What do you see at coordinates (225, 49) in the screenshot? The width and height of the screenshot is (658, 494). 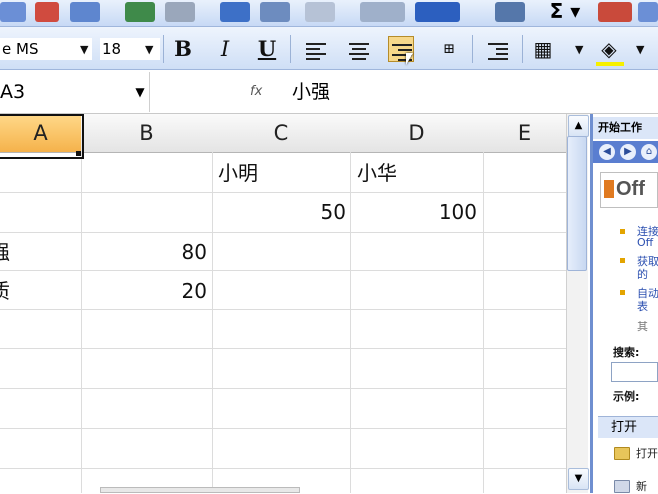 I see `italic-button: I` at bounding box center [225, 49].